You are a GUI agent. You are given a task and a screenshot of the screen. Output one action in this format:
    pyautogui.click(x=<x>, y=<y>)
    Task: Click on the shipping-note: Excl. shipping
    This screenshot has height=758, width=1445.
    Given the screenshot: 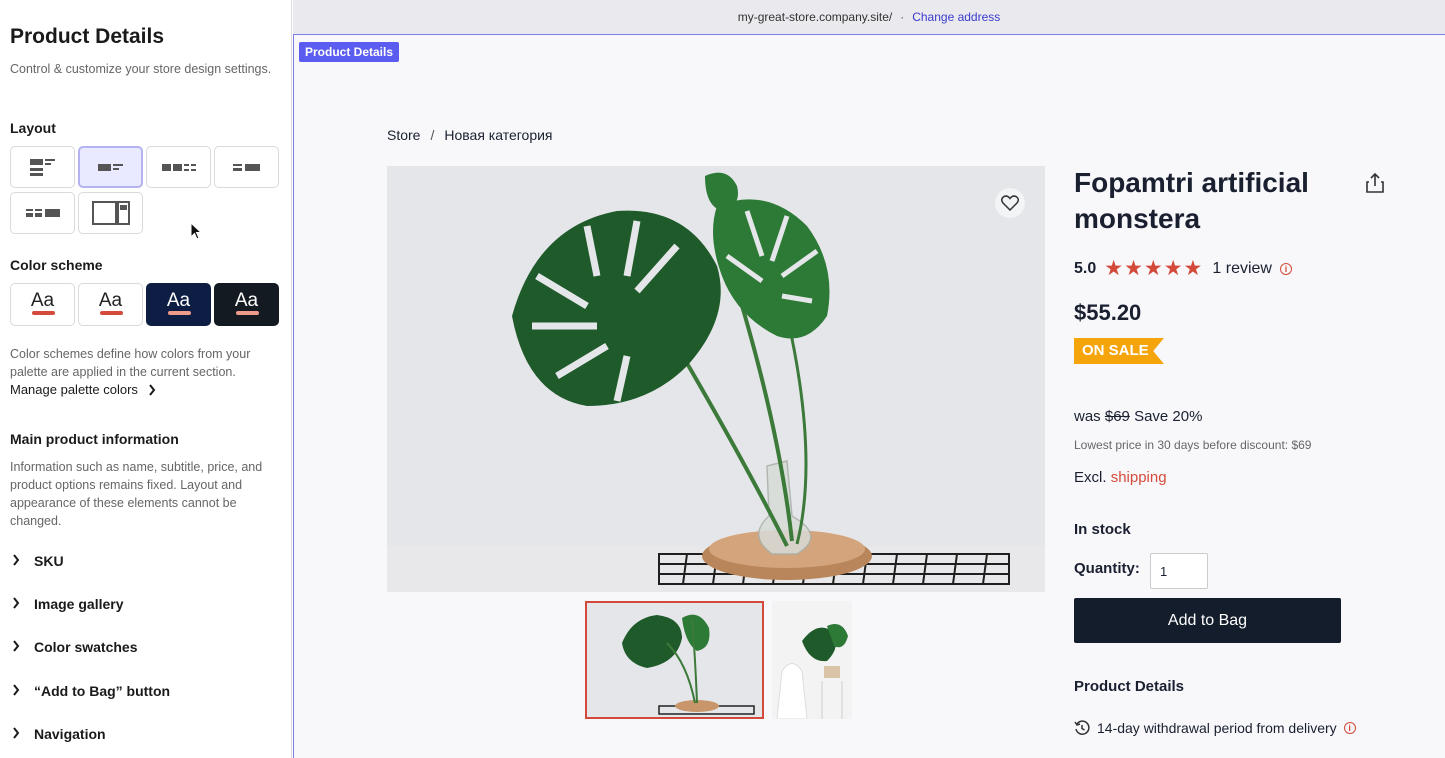 What is the action you would take?
    pyautogui.click(x=1120, y=477)
    